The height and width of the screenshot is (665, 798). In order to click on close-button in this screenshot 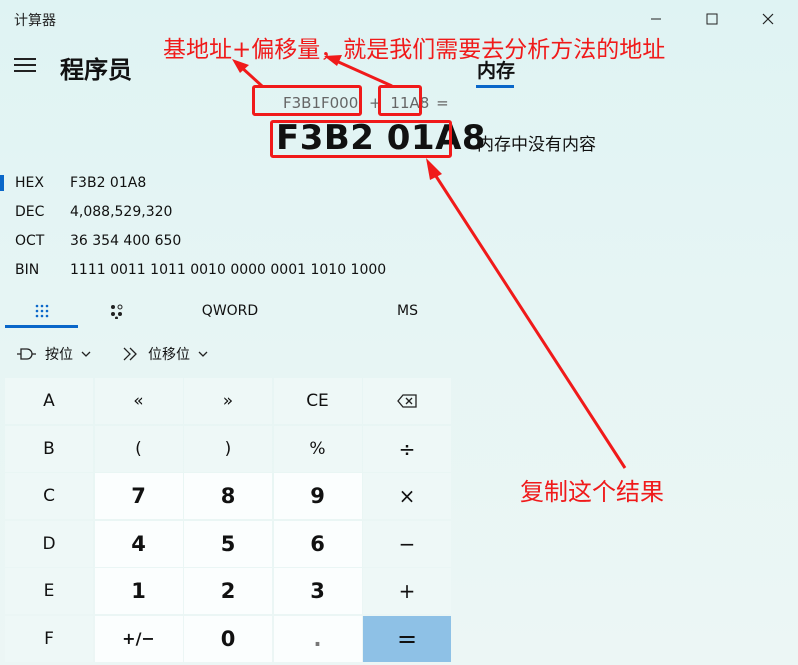, I will do `click(768, 19)`.